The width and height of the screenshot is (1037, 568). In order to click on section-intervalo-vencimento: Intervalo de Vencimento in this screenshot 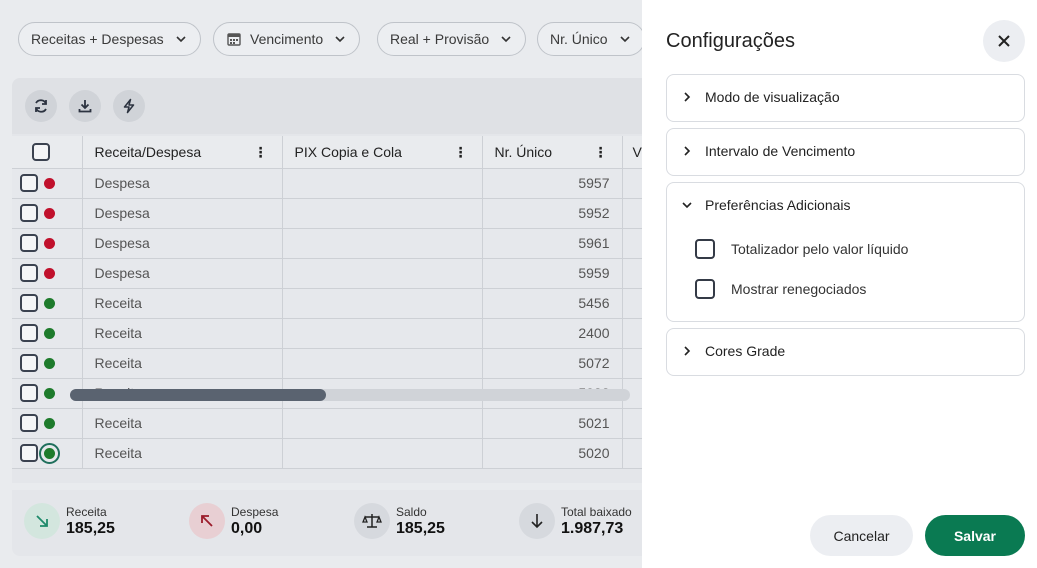, I will do `click(845, 152)`.